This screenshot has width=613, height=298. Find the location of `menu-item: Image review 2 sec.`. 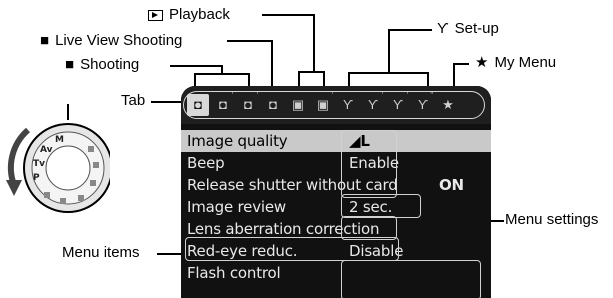

menu-item: Image review 2 sec. is located at coordinates (336, 207).